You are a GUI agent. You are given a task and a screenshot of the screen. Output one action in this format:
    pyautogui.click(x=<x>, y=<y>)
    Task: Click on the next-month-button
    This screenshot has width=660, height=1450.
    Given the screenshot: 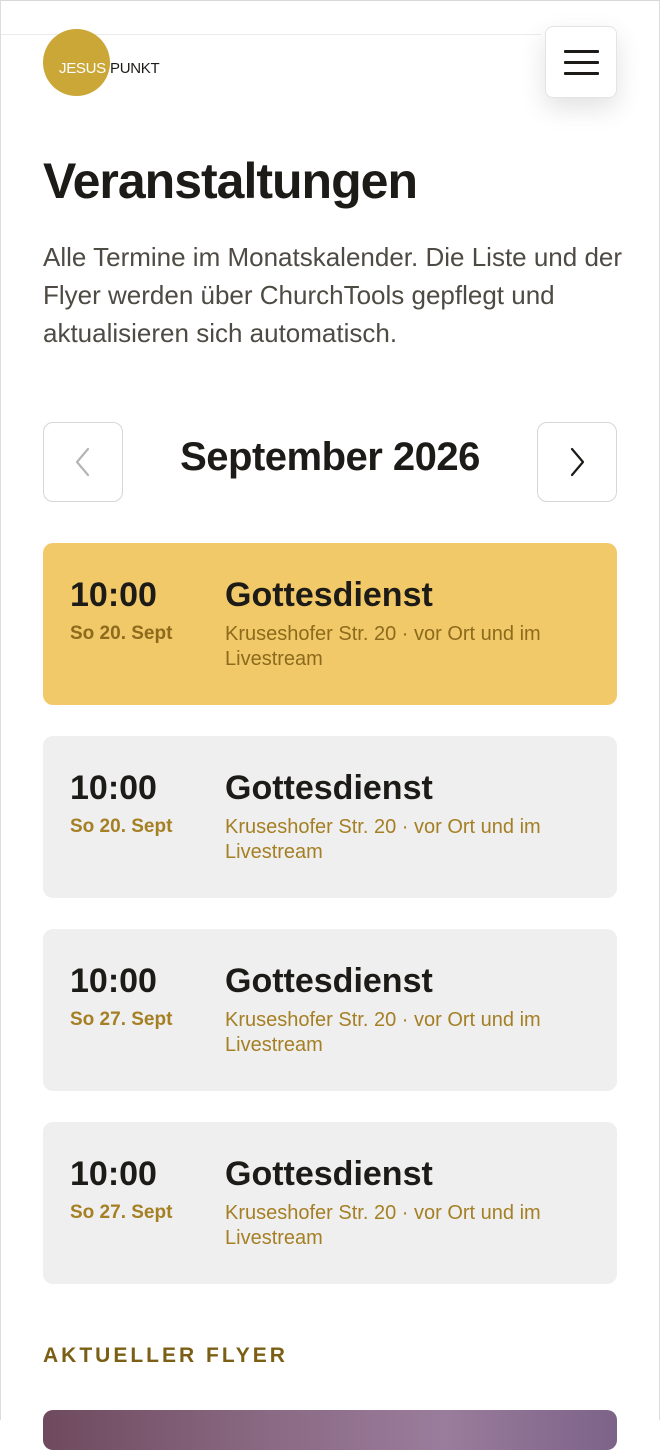 What is the action you would take?
    pyautogui.click(x=577, y=462)
    